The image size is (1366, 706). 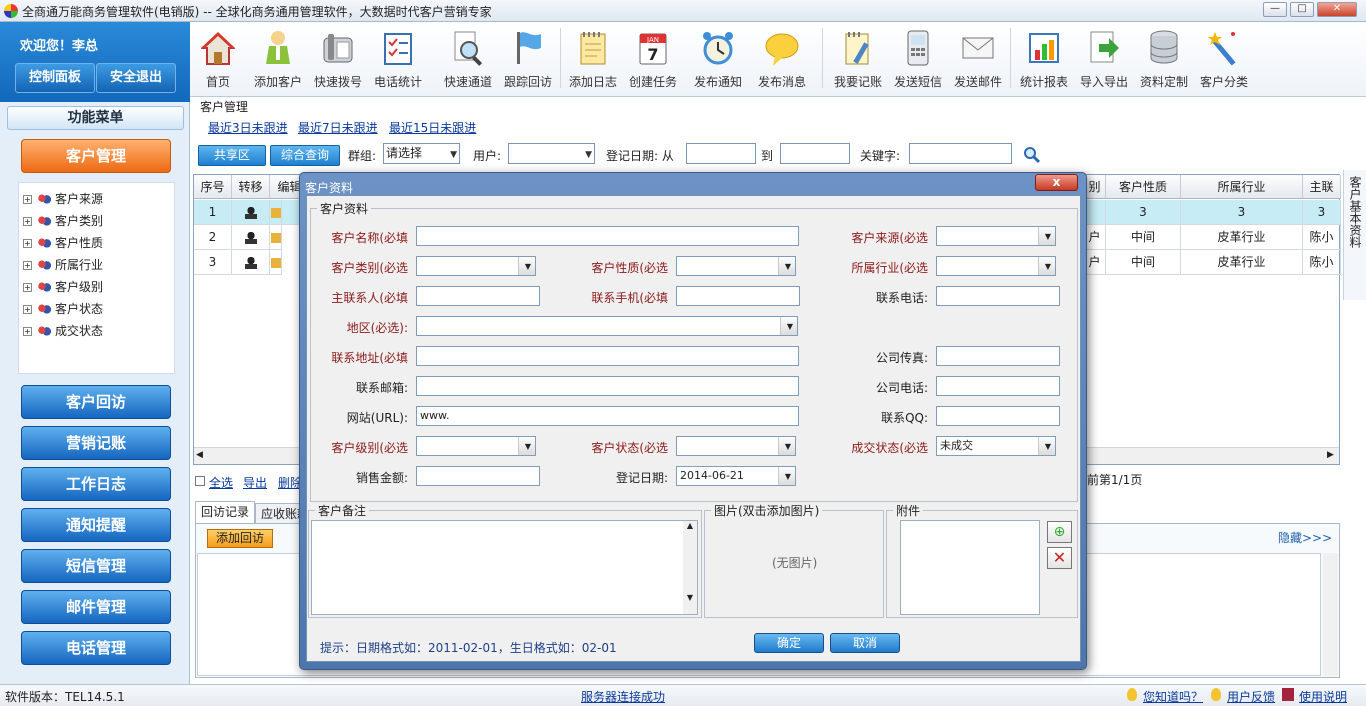 I want to click on feedback-link: 用户反馈, so click(x=1251, y=696).